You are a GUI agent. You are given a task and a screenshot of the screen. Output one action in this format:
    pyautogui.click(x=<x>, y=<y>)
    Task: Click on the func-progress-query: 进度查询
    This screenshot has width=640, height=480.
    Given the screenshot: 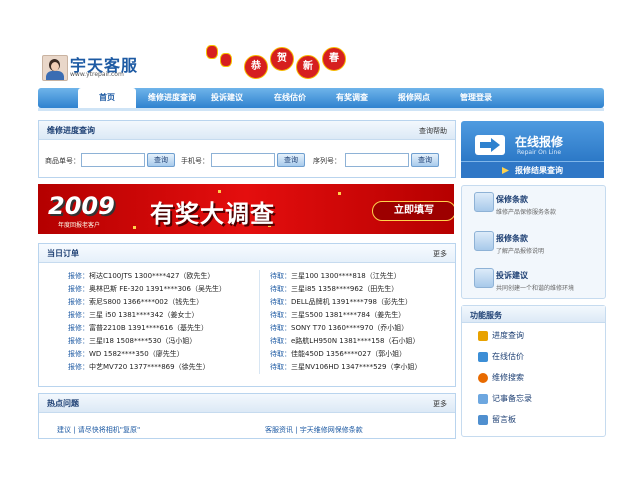 What is the action you would take?
    pyautogui.click(x=501, y=335)
    